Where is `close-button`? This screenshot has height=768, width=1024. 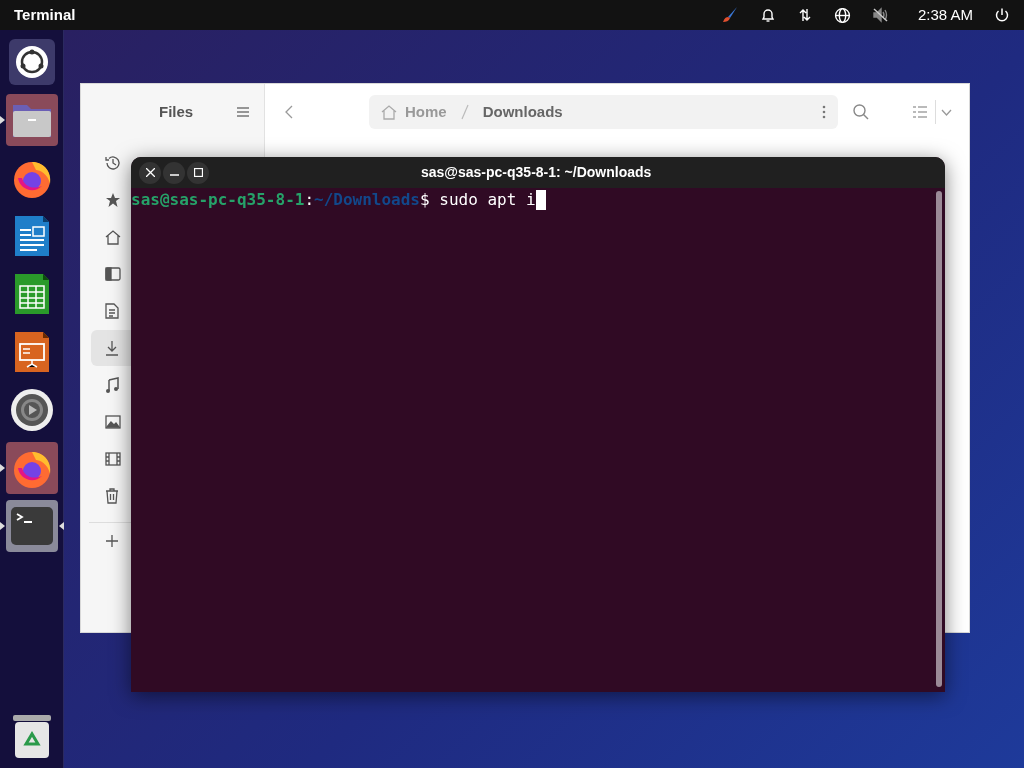
close-button is located at coordinates (150, 172).